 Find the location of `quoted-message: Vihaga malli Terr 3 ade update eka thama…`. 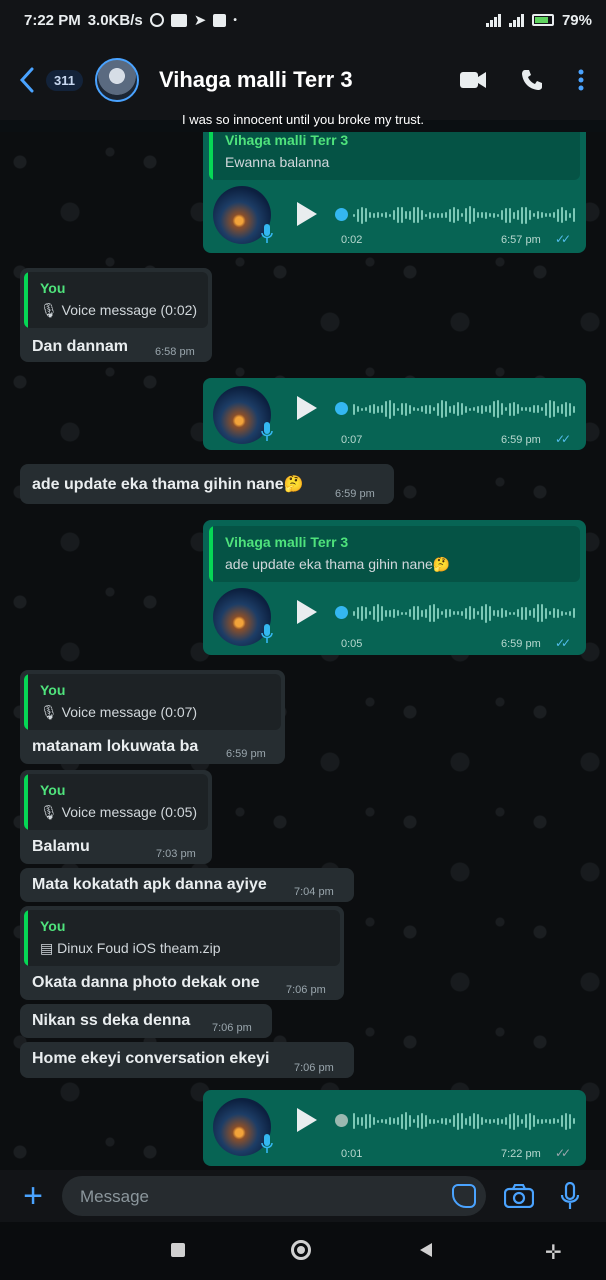

quoted-message: Vihaga malli Terr 3 ade update eka thama… is located at coordinates (394, 554).